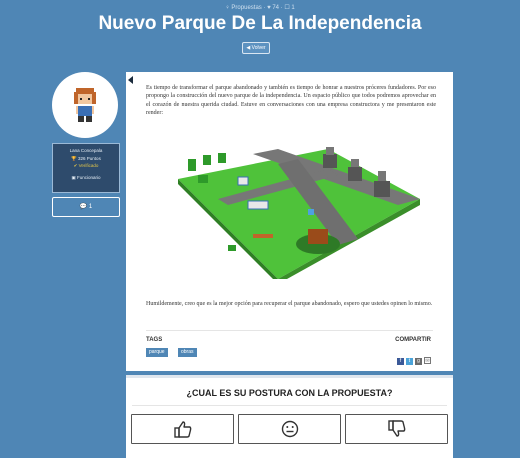 Image resolution: width=520 pixels, height=458 pixels. I want to click on twitter-icon: t, so click(409, 361).